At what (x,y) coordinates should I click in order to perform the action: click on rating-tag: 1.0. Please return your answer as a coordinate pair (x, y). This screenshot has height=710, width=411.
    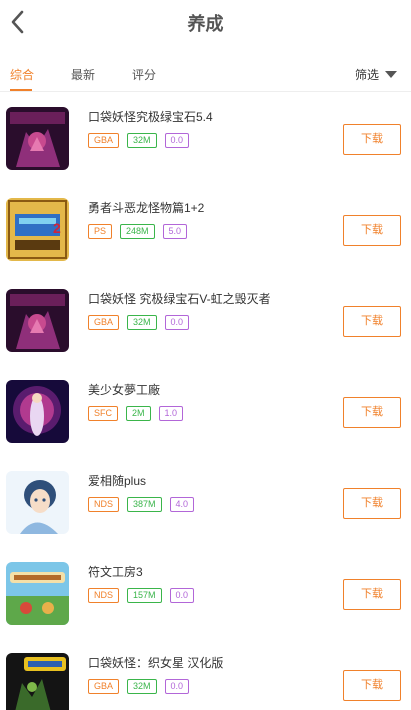
    Looking at the image, I should click on (171, 413).